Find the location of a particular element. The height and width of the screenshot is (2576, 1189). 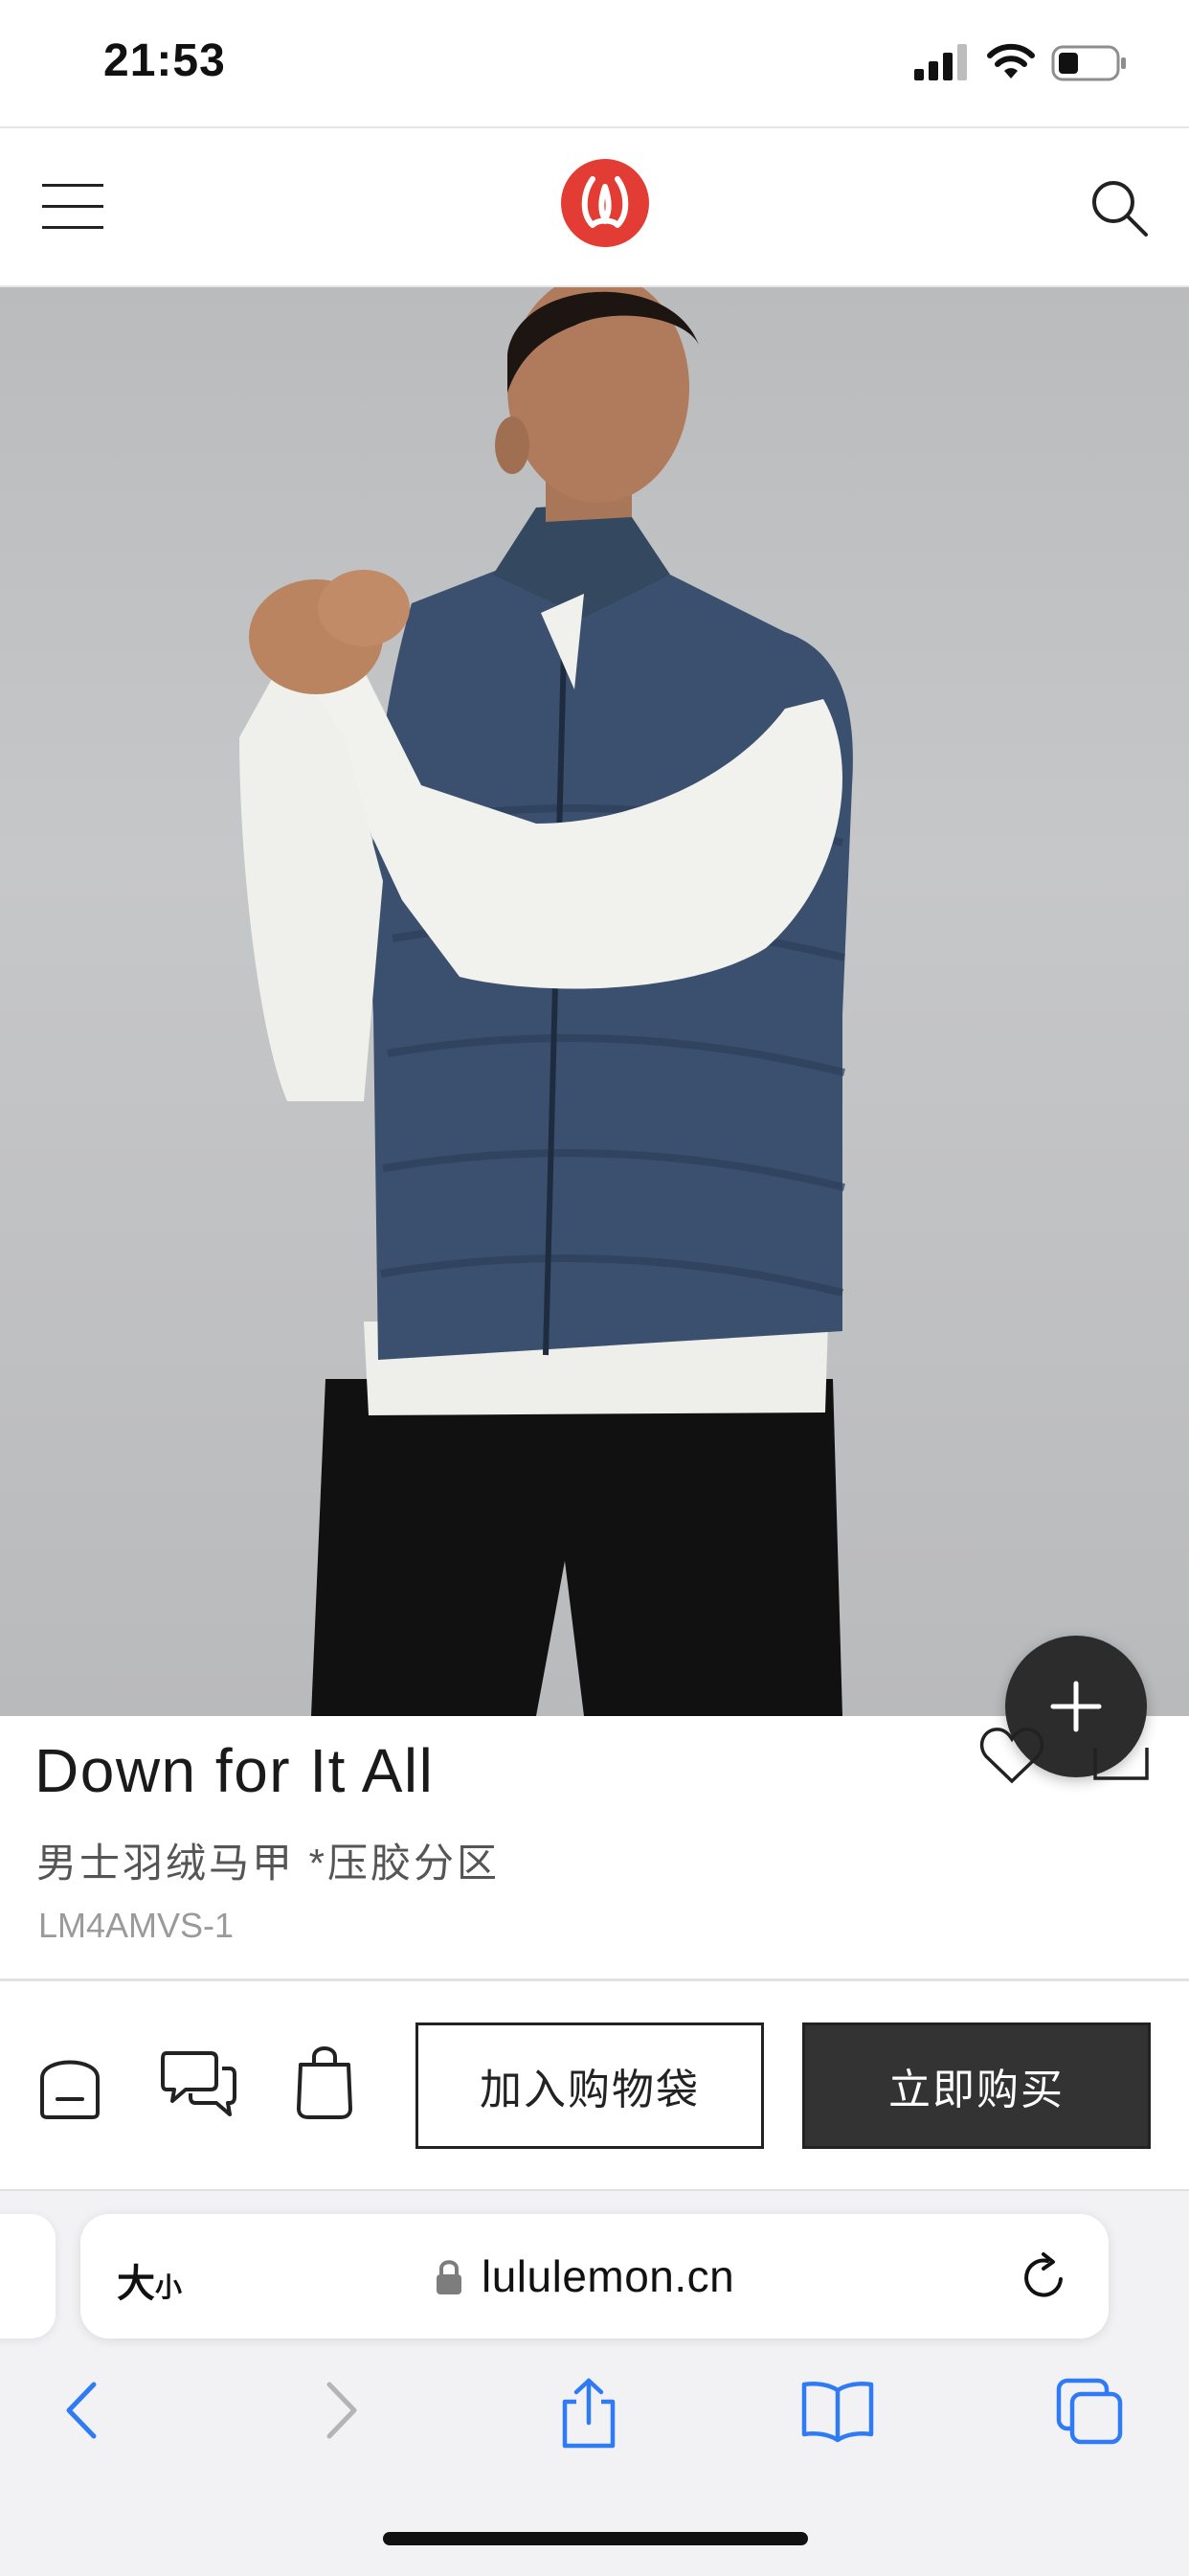

search-icon is located at coordinates (1120, 208).